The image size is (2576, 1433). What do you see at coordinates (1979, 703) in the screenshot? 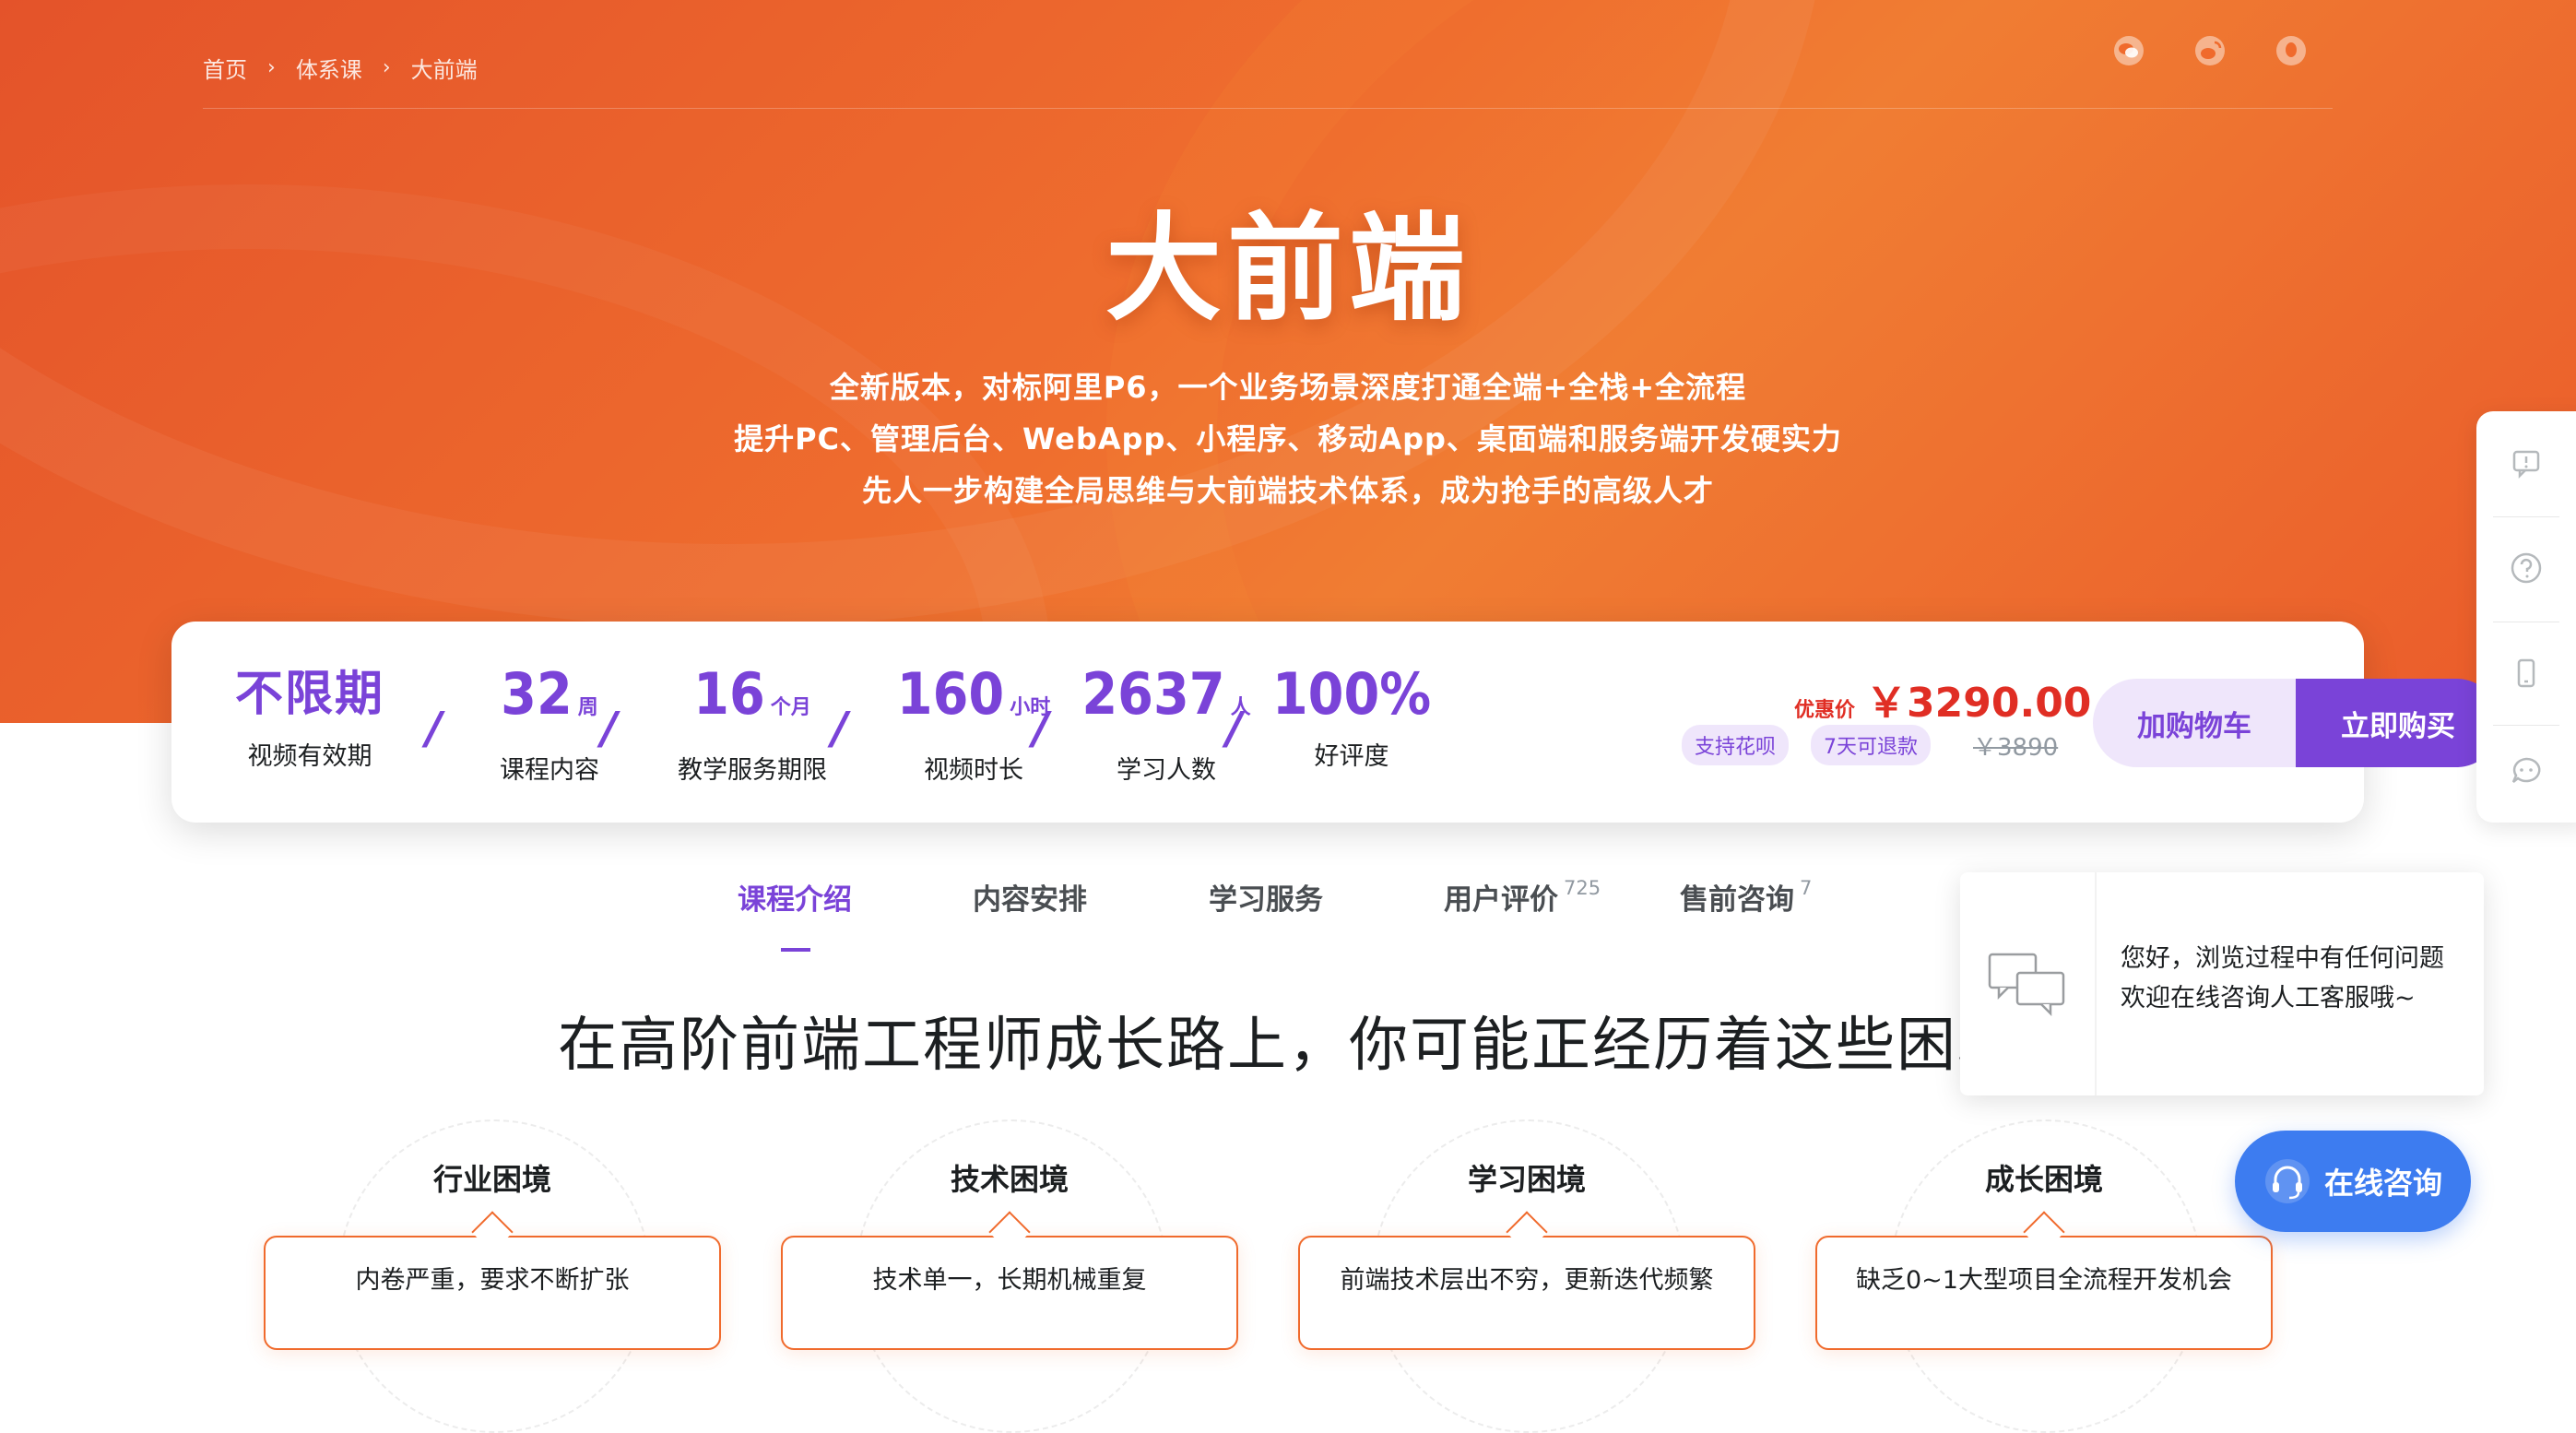
I see `price-value: ￥3290.00` at bounding box center [1979, 703].